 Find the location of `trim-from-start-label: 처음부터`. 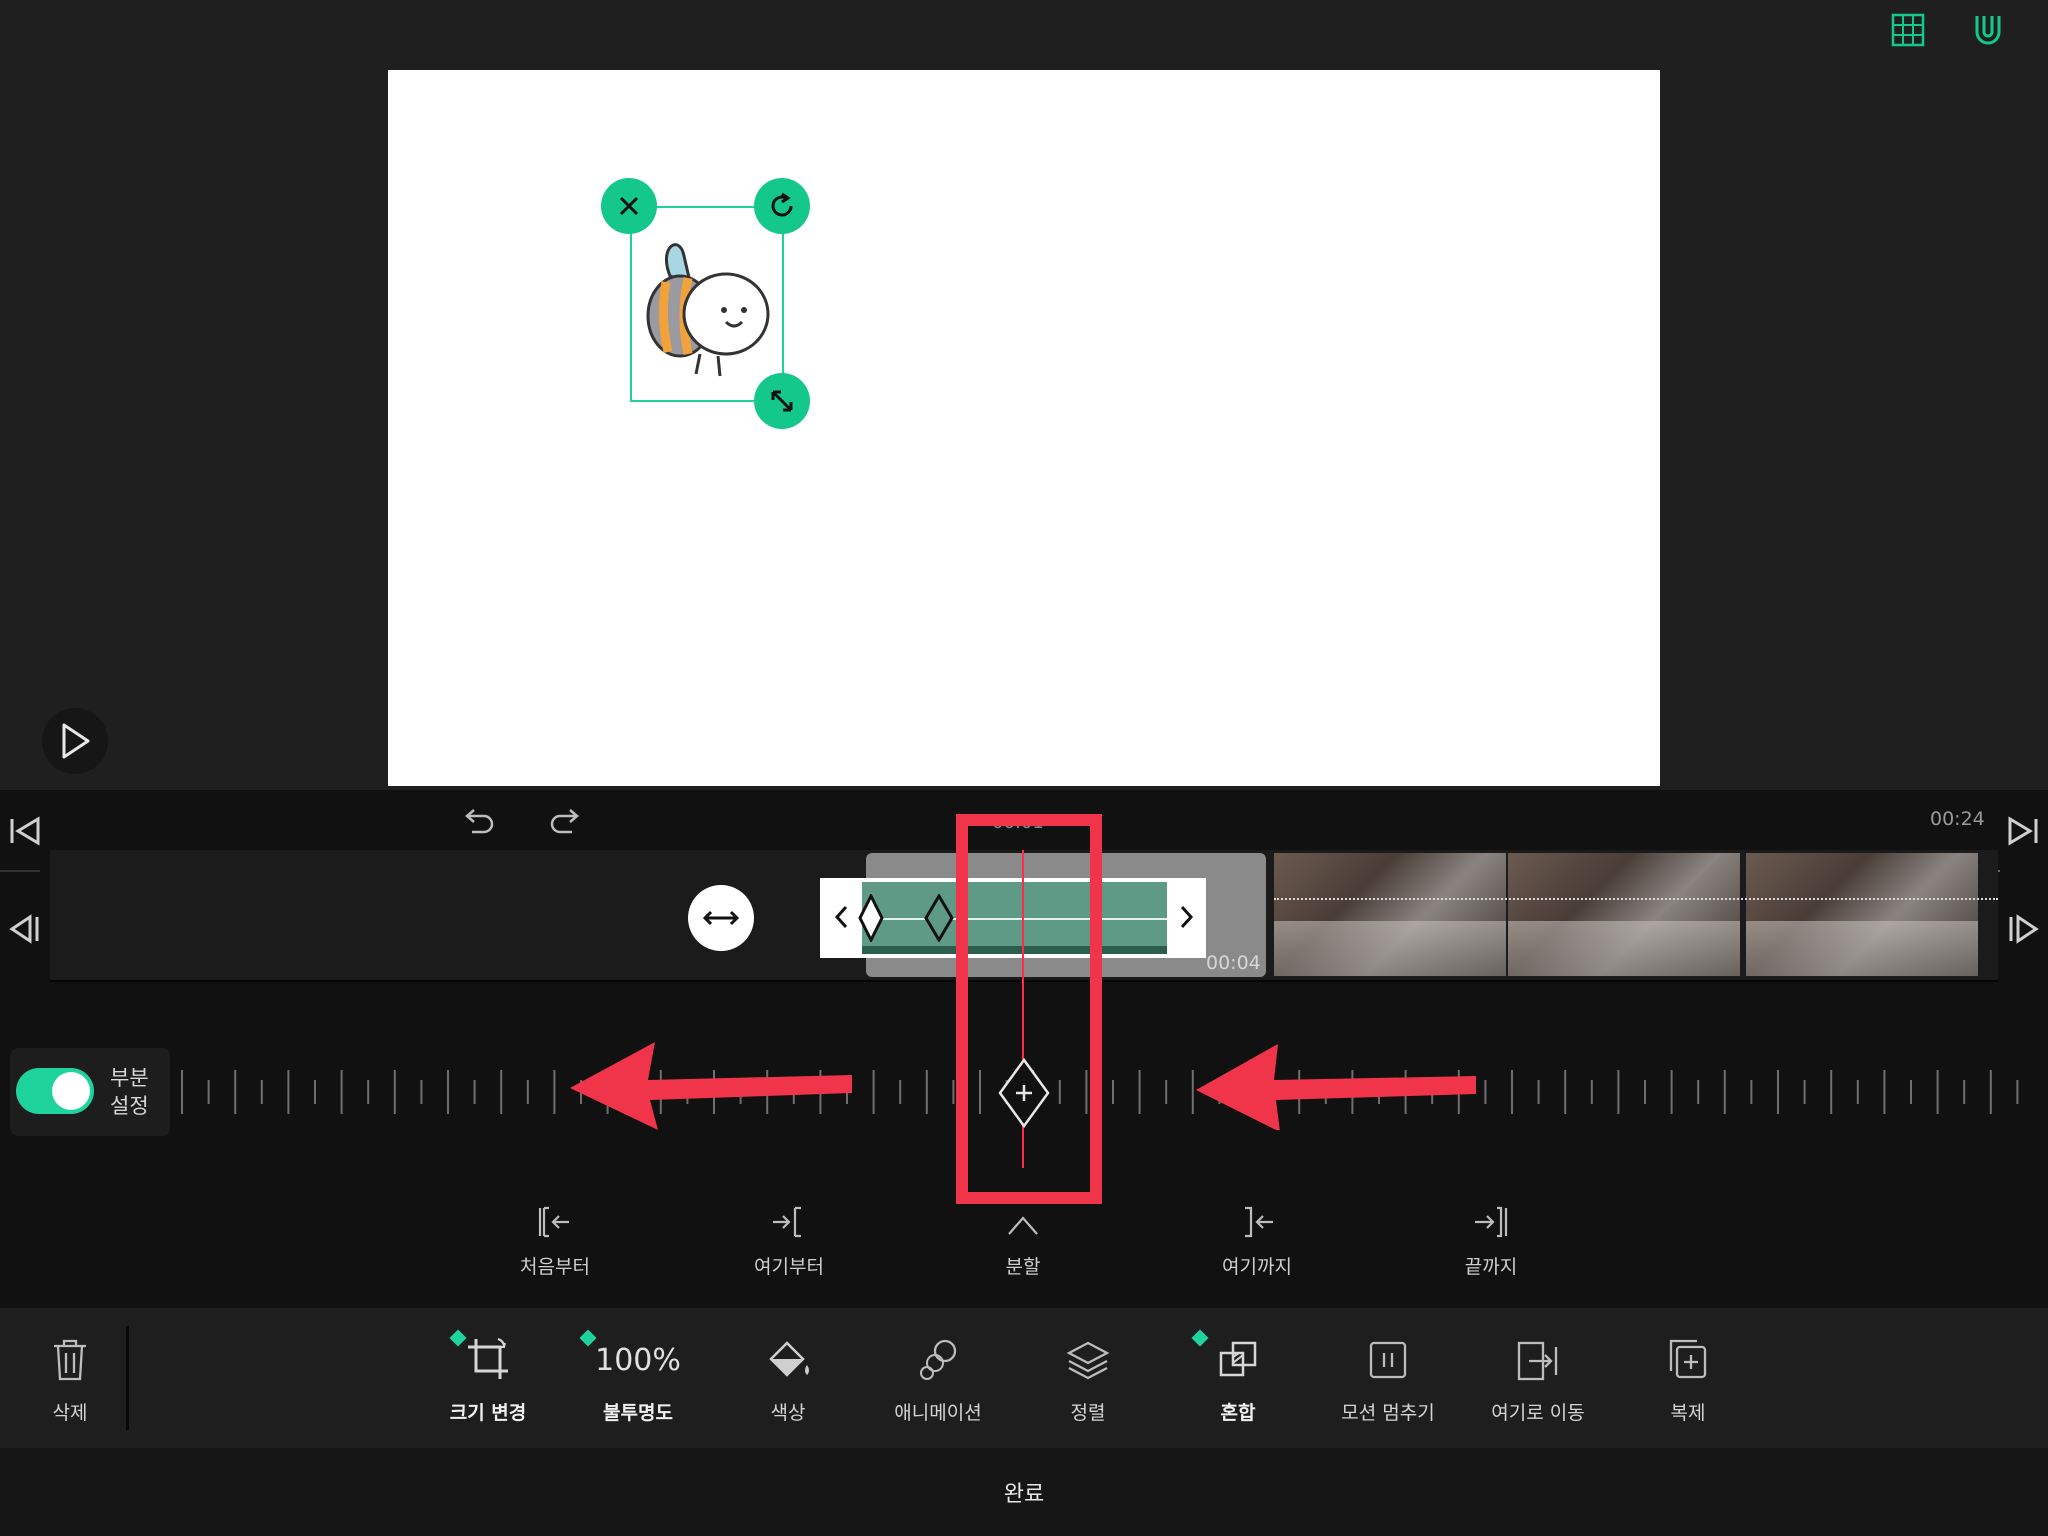

trim-from-start-label: 처음부터 is located at coordinates (555, 1267).